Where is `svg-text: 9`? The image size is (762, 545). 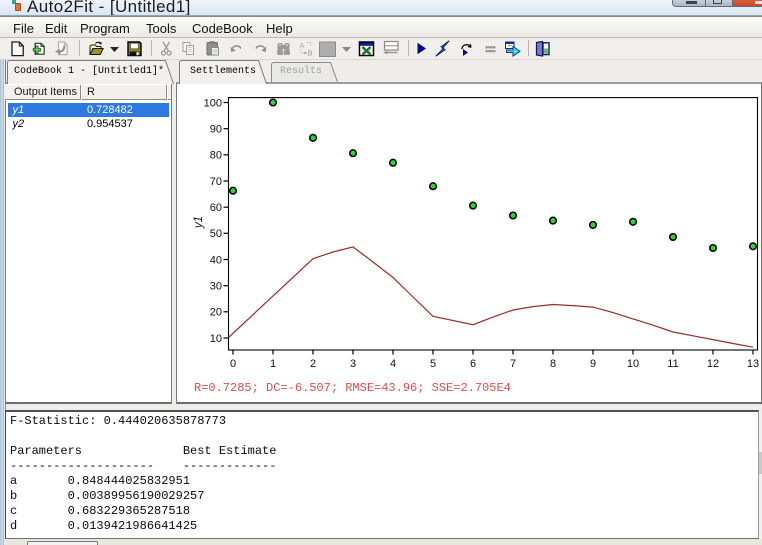 svg-text: 9 is located at coordinates (593, 364).